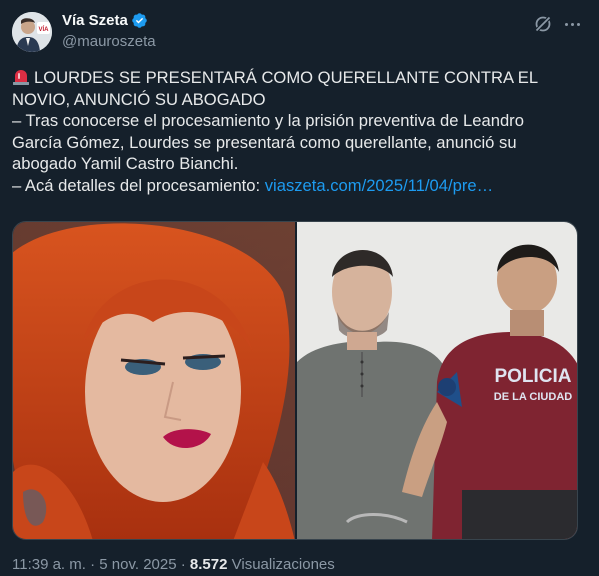 This screenshot has height=576, width=599. What do you see at coordinates (139, 20) in the screenshot?
I see `verified-badge-icon` at bounding box center [139, 20].